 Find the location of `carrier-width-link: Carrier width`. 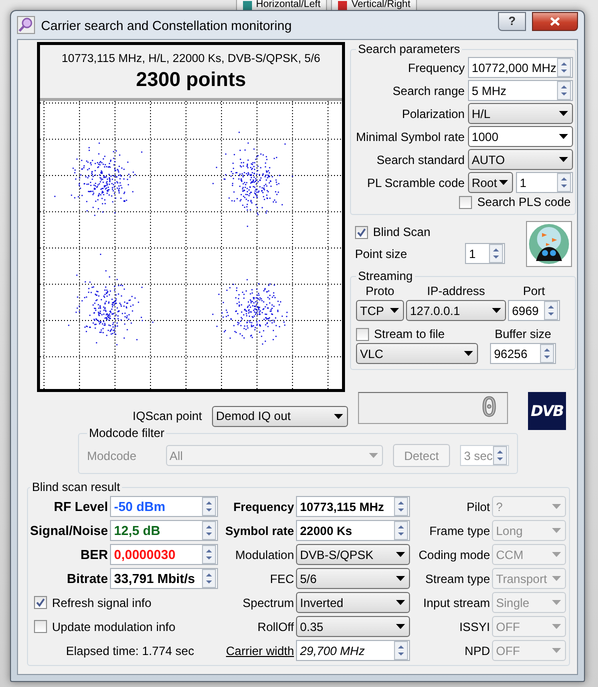

carrier-width-link: Carrier width is located at coordinates (257, 651).